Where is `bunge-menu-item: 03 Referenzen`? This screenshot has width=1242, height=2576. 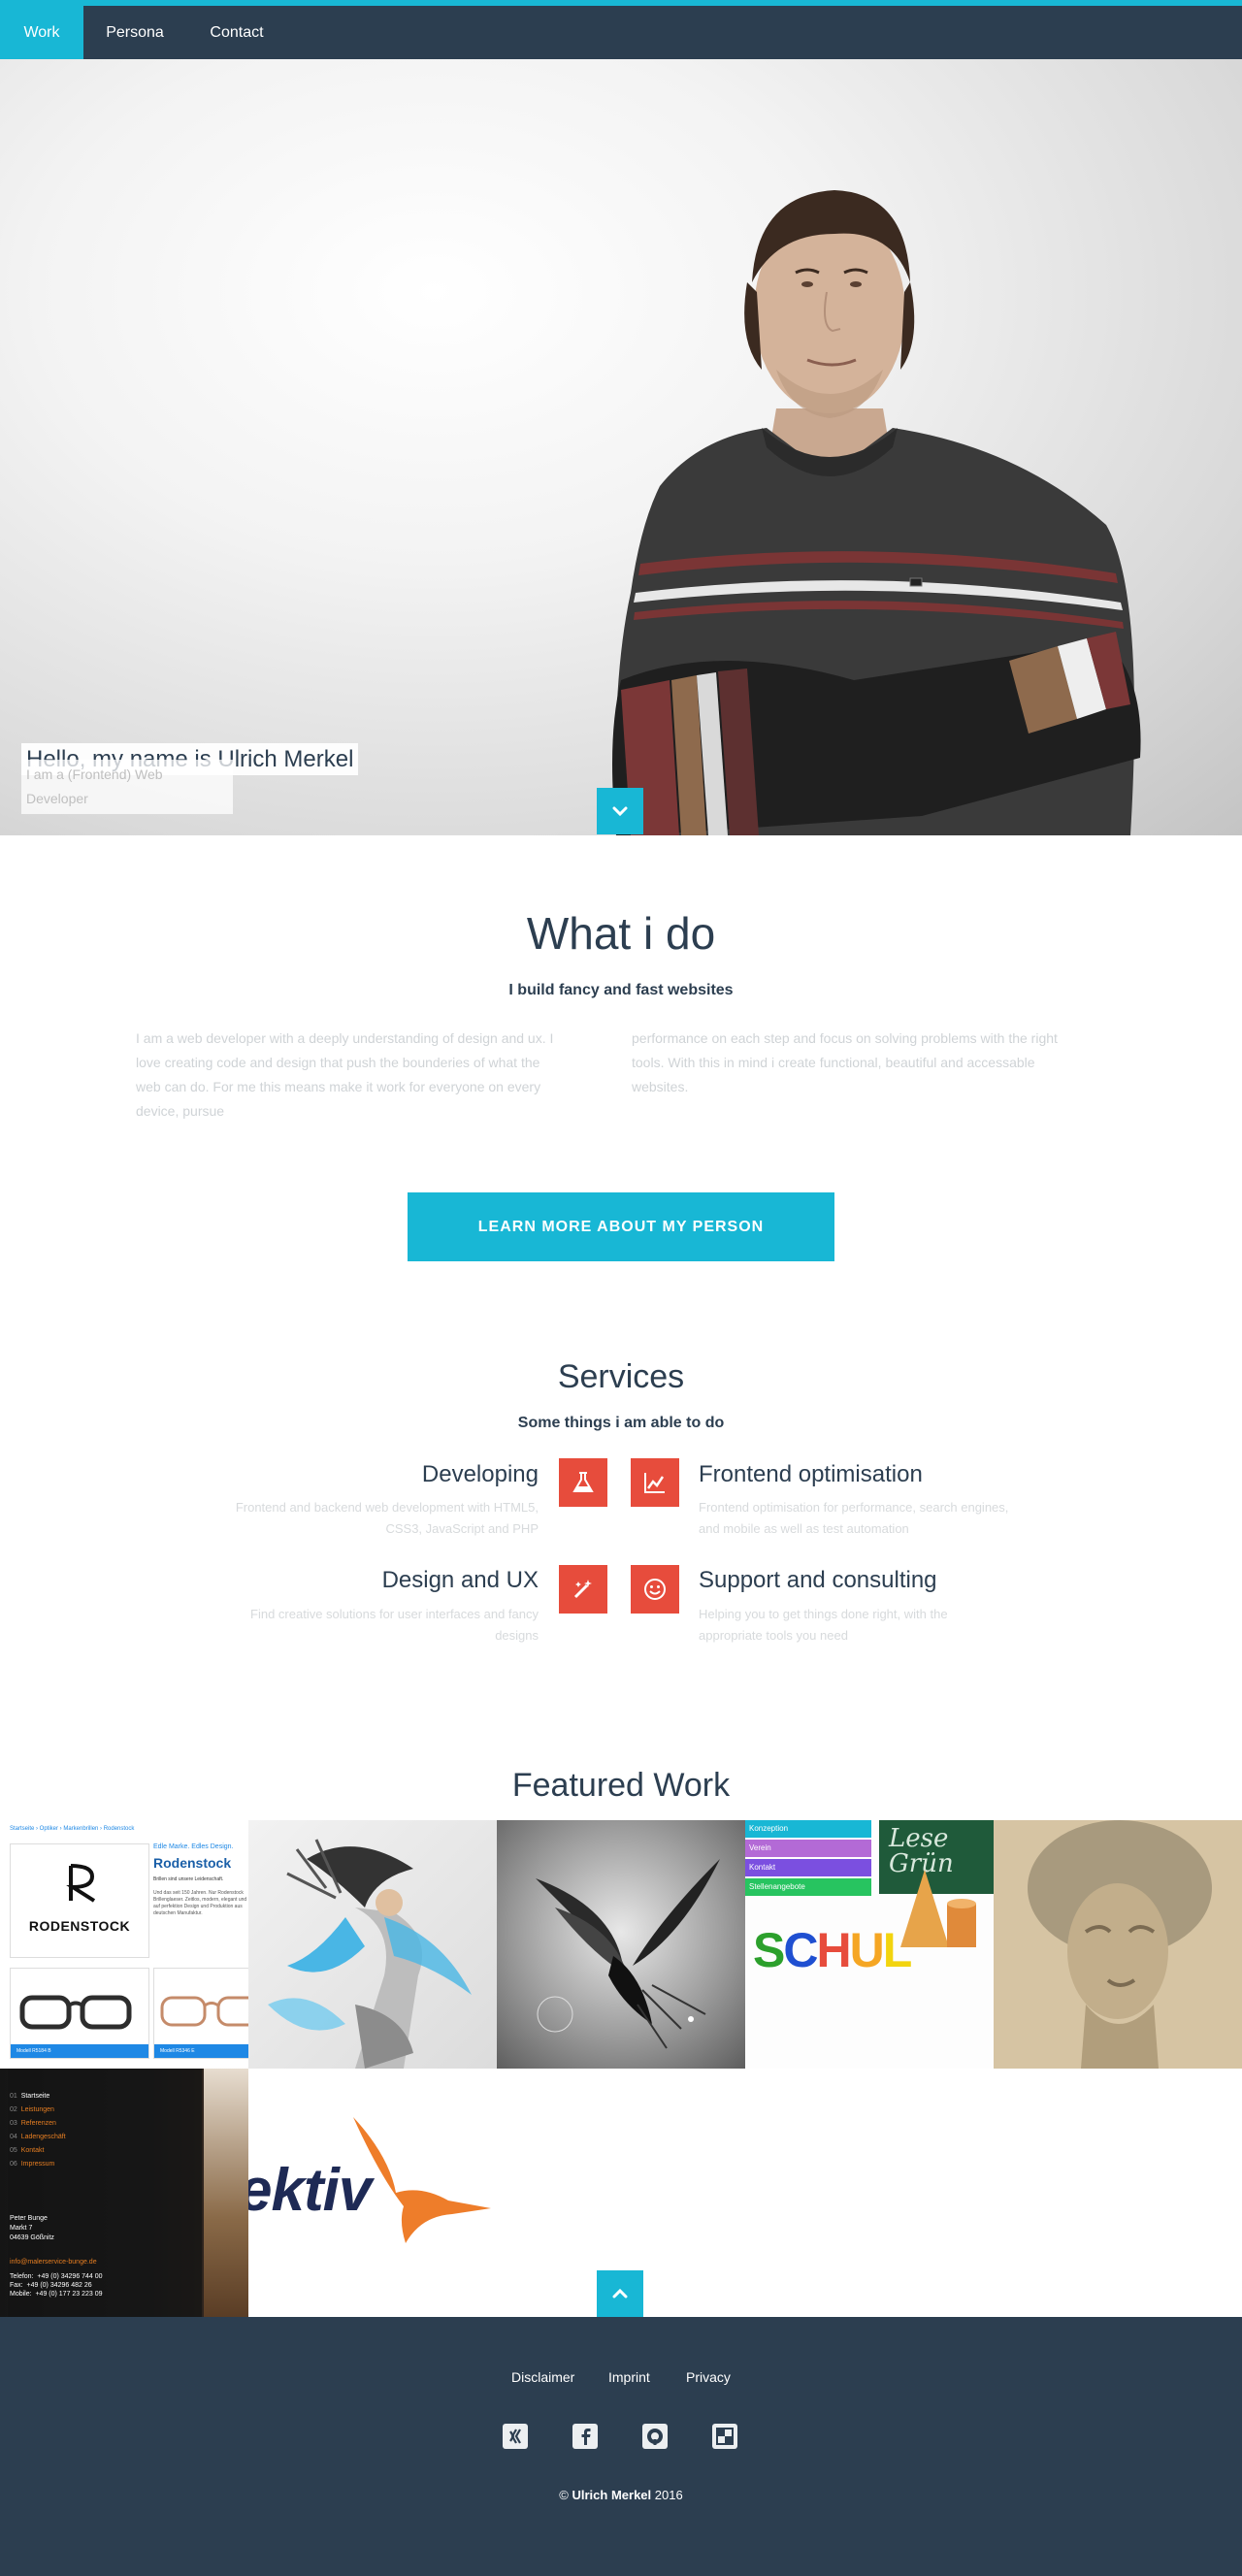 bunge-menu-item: 03 Referenzen is located at coordinates (33, 2124).